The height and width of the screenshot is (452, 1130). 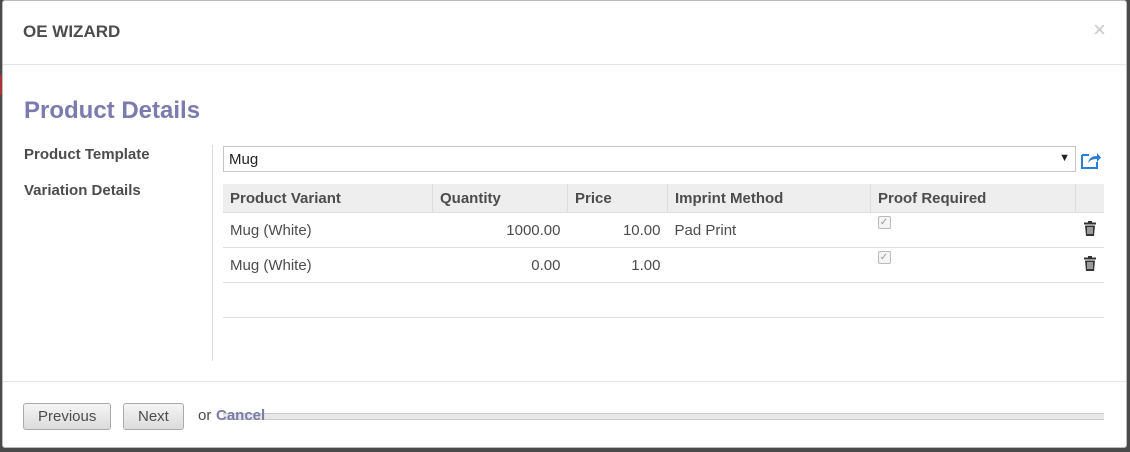 What do you see at coordinates (617, 198) in the screenshot?
I see `column-header-price: Price` at bounding box center [617, 198].